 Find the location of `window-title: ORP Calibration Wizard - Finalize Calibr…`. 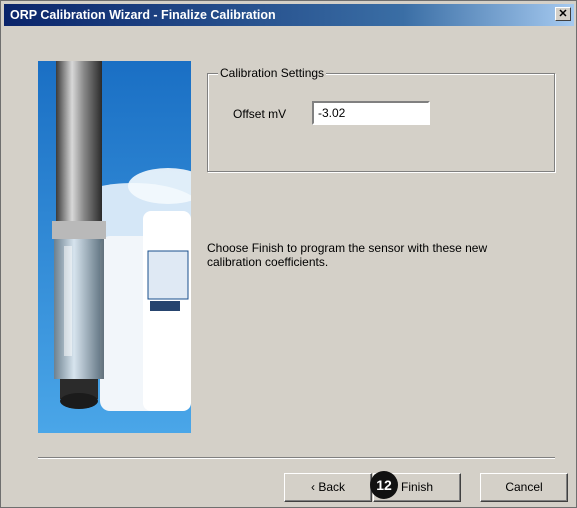

window-title: ORP Calibration Wizard - Finalize Calibr… is located at coordinates (143, 15).